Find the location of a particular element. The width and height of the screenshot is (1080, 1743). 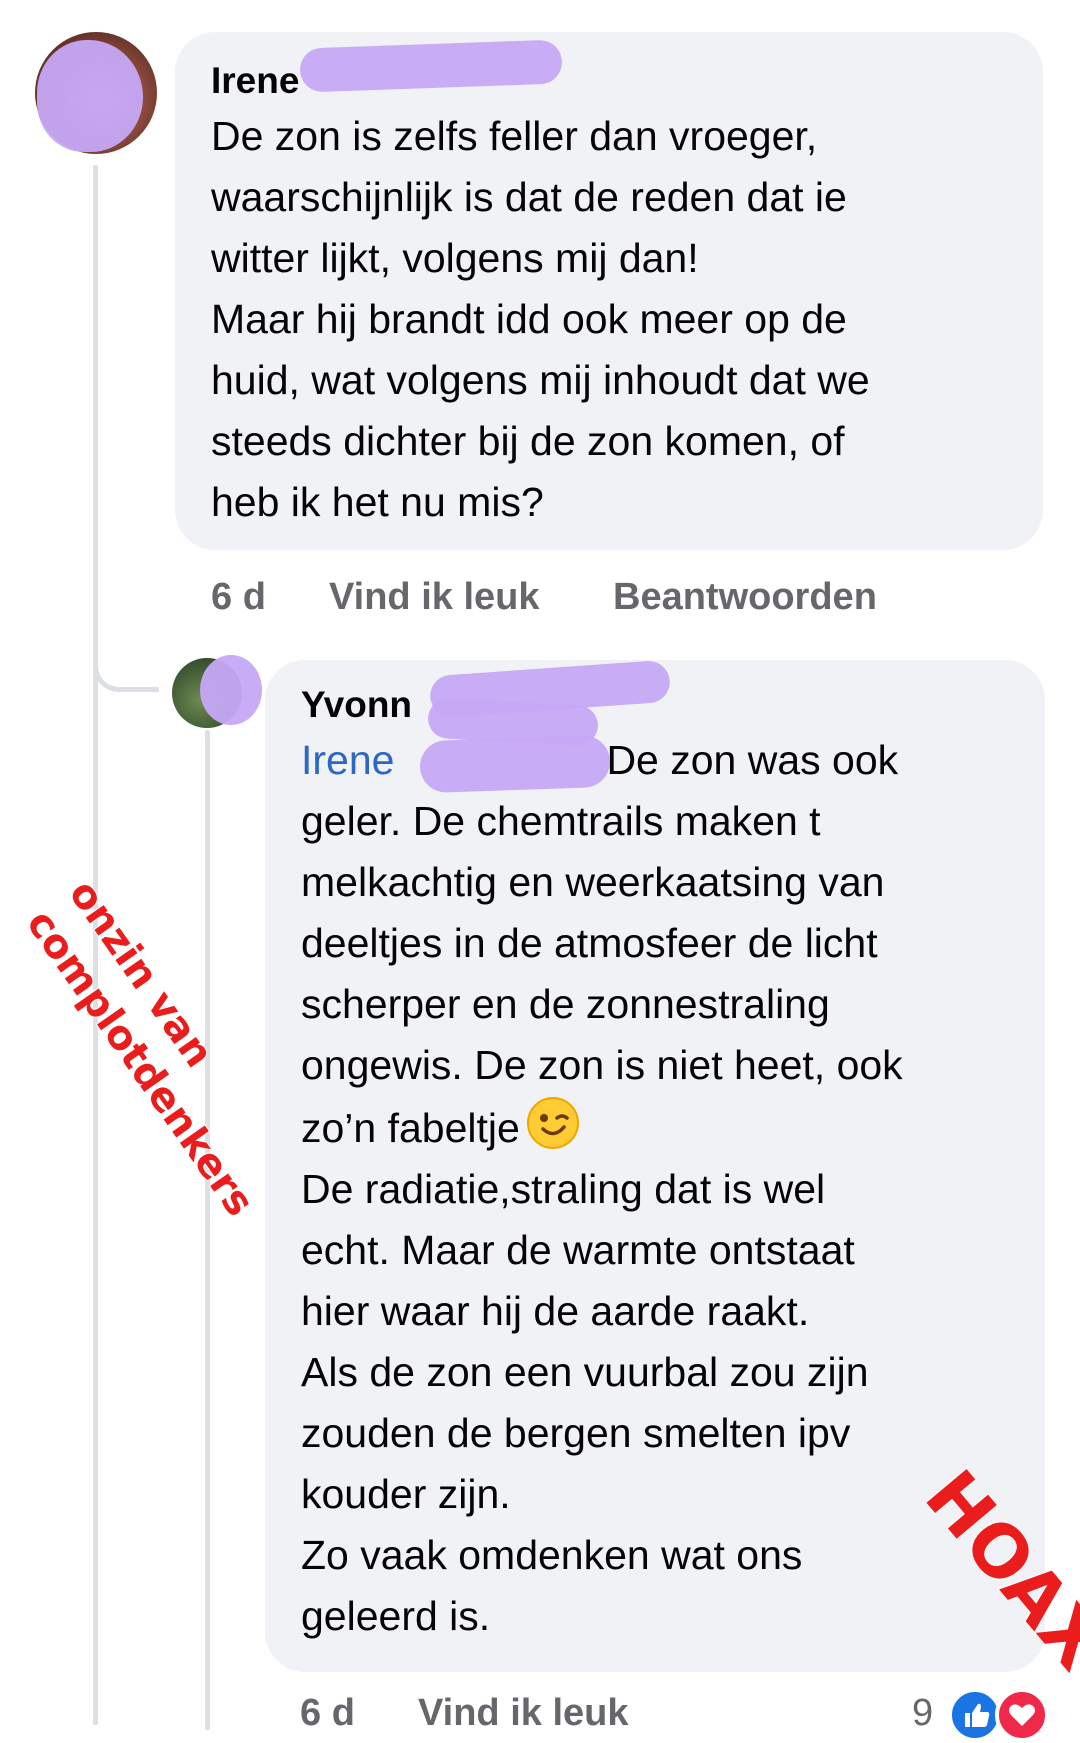

comment-line: heb ik het nu mis? is located at coordinates (377, 502).